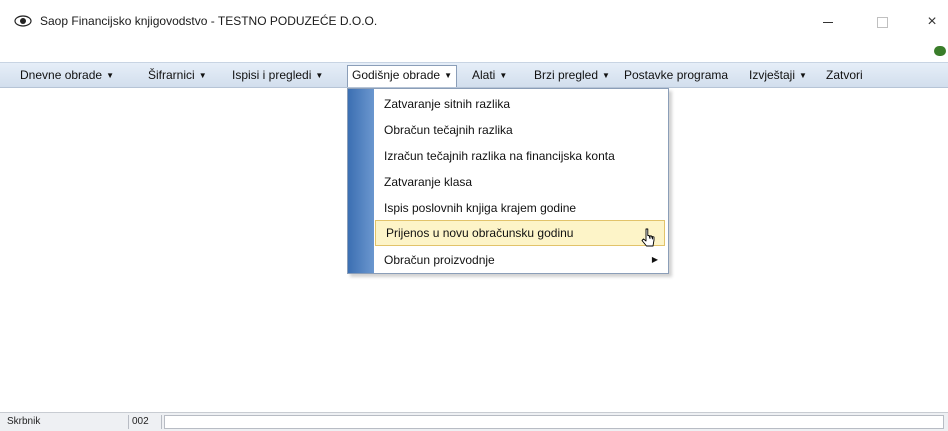  Describe the element at coordinates (480, 233) in the screenshot. I see `menu-item-label: Prijenos u novu obračunsku godinu` at that location.